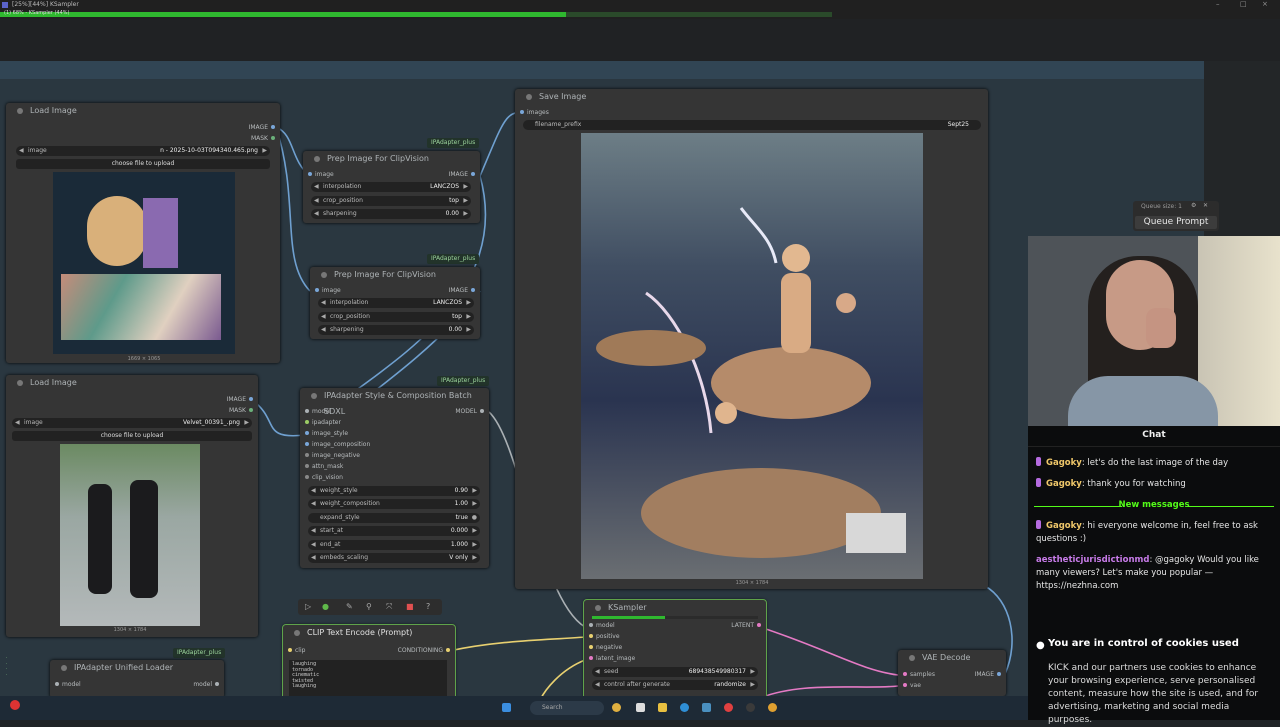 The width and height of the screenshot is (1280, 727). I want to click on weight-style-field: ◀ weight_style 0.90 ▶, so click(394, 491).